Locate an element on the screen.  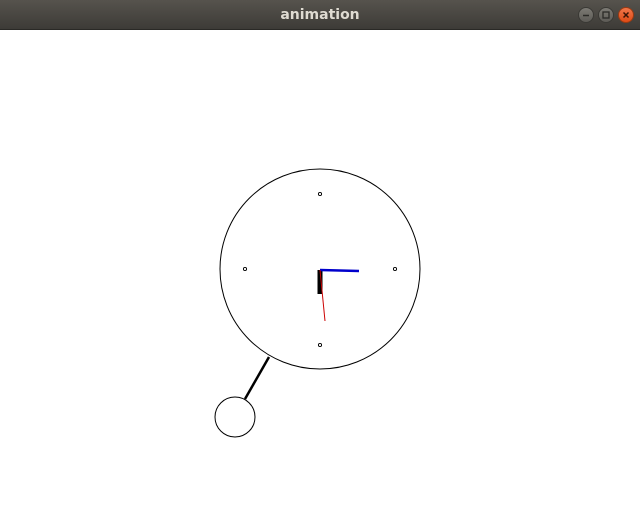
maximize-icon is located at coordinates (606, 15).